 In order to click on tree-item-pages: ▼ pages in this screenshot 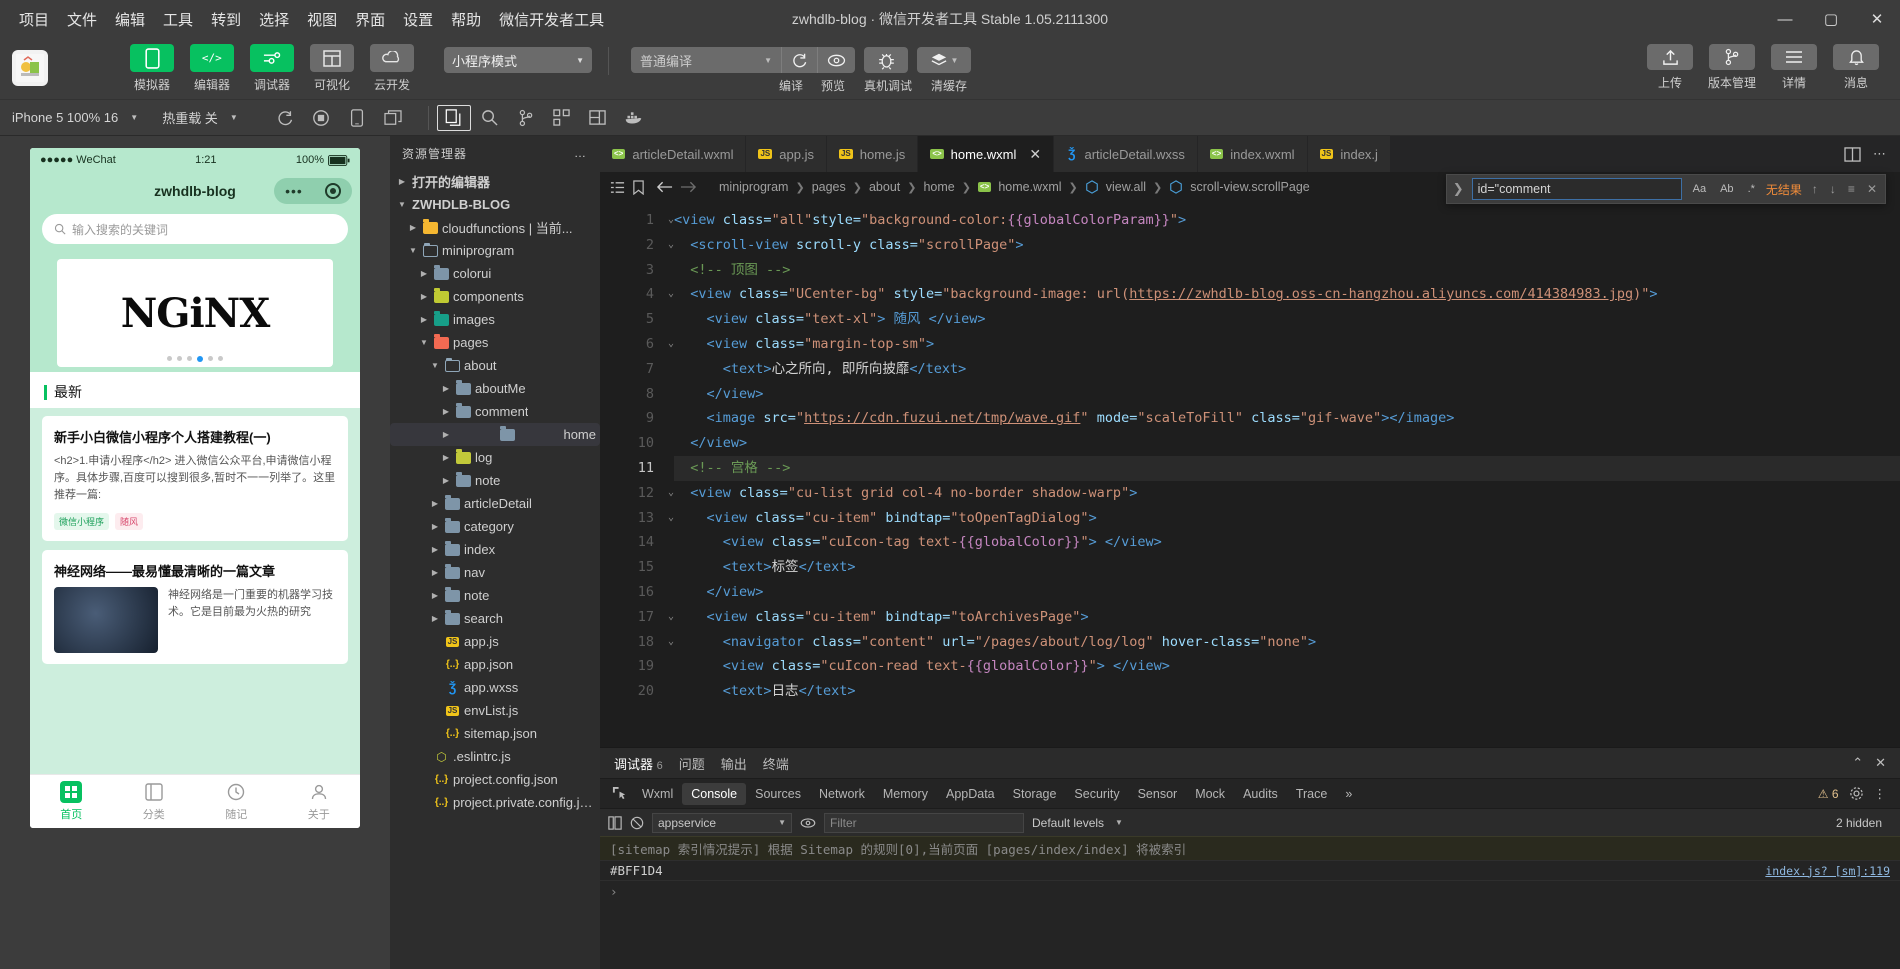, I will do `click(495, 342)`.